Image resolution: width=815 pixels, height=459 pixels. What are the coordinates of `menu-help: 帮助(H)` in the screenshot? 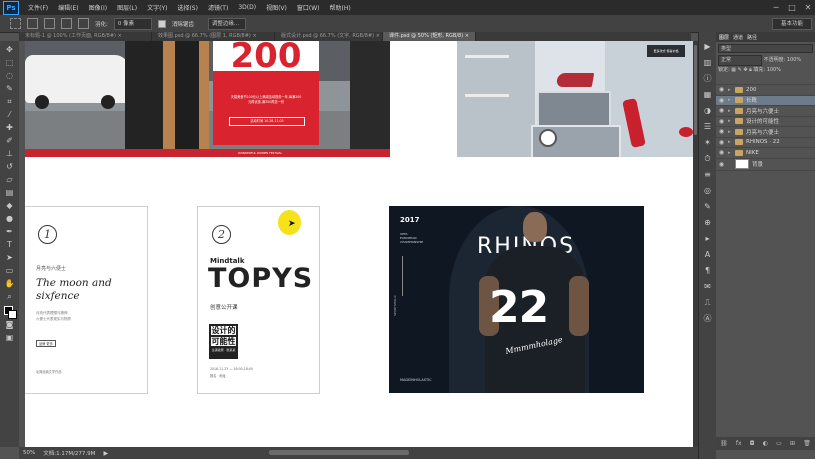 It's located at (340, 7).